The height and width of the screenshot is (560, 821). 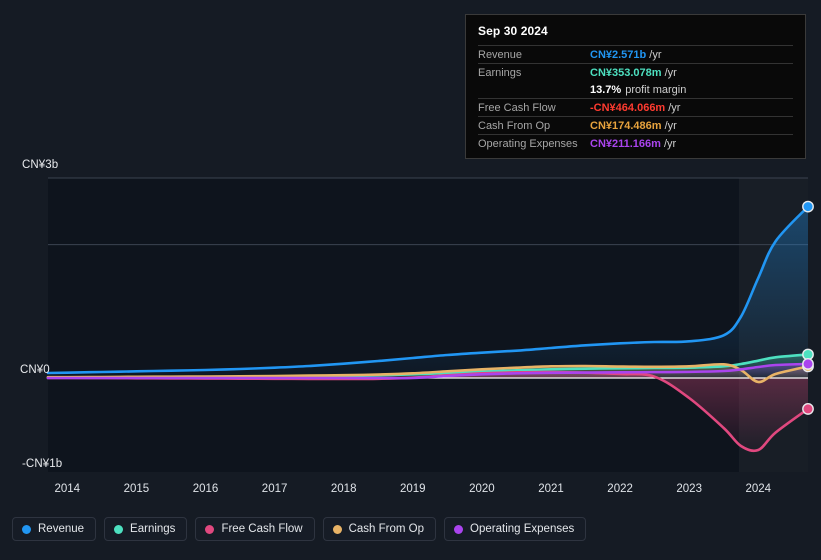 I want to click on x-axis-tick-2019: 2019, so click(x=413, y=489).